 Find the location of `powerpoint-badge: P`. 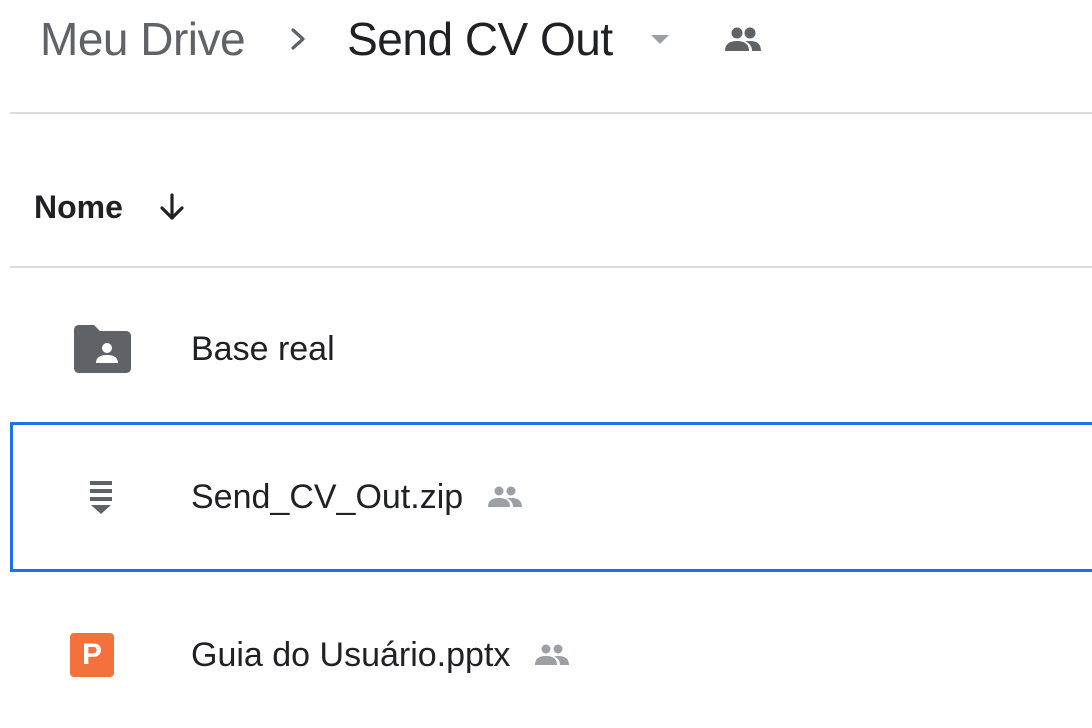

powerpoint-badge: P is located at coordinates (92, 655).